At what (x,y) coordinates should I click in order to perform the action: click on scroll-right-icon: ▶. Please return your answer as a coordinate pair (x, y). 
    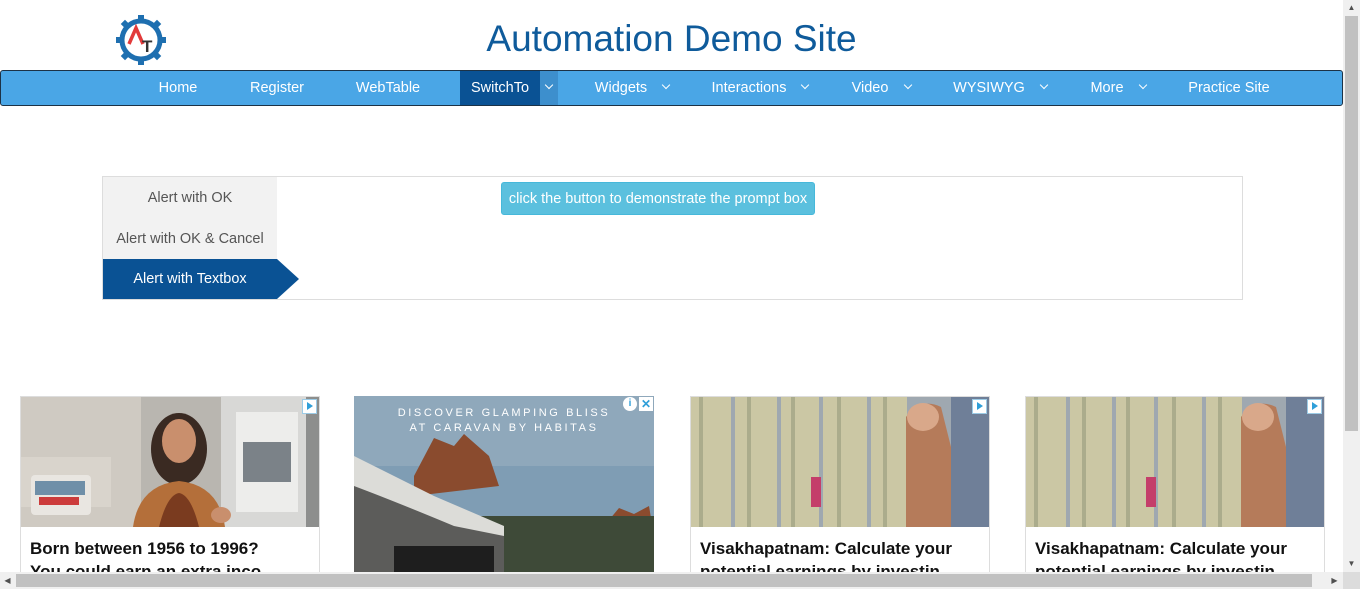
    Looking at the image, I should click on (1334, 580).